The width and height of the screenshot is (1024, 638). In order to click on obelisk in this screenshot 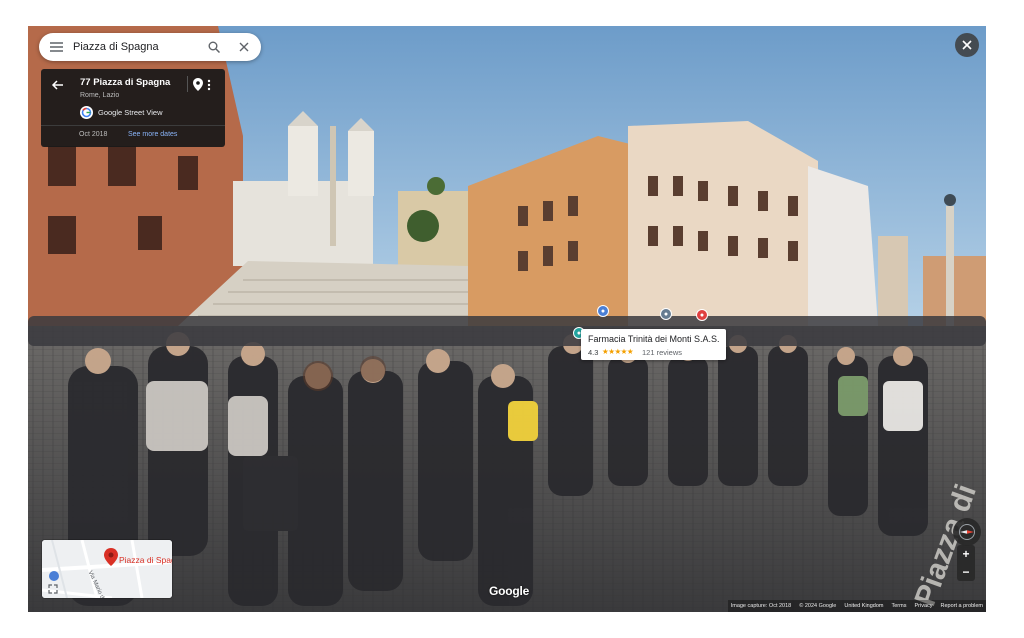, I will do `click(333, 186)`.